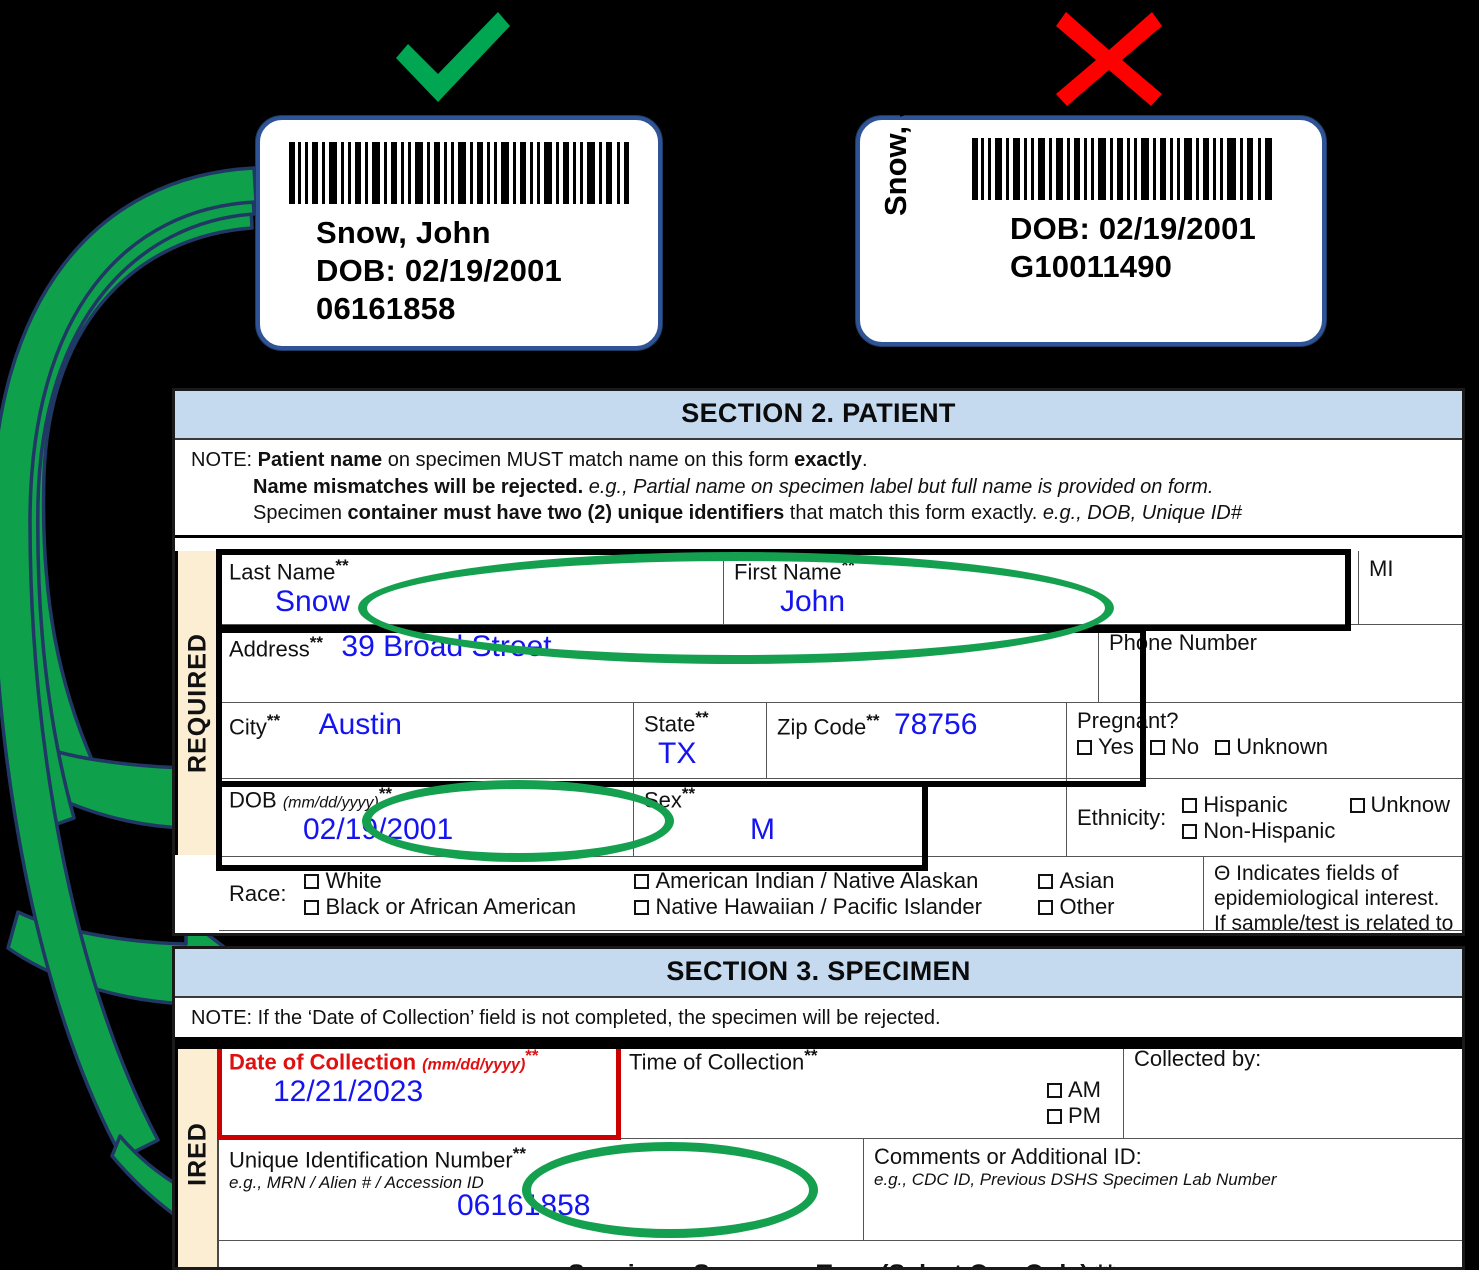  Describe the element at coordinates (524, 1206) in the screenshot. I see `unique-id-value: 06161858` at that location.